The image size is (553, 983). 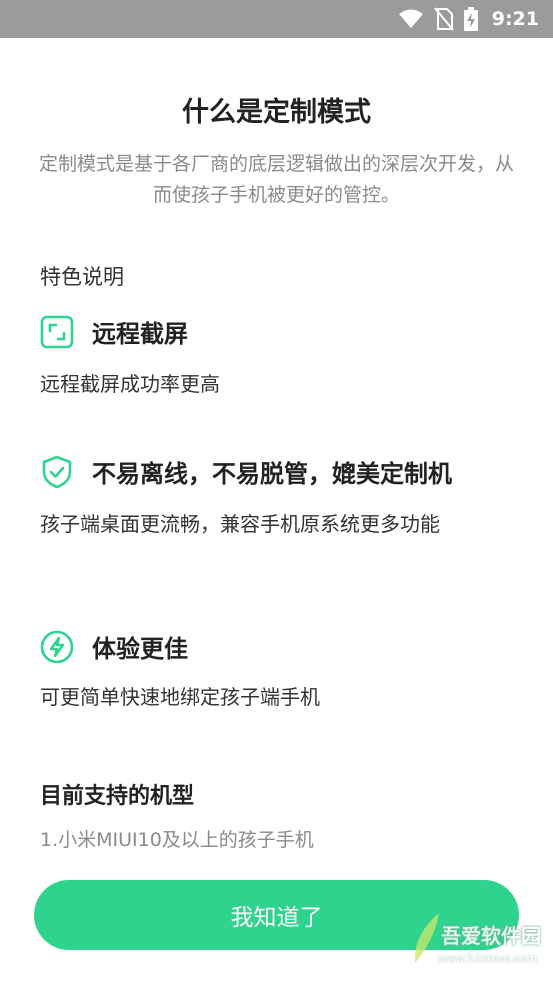 What do you see at coordinates (487, 958) in the screenshot?
I see `watermark-url: www.52zixue.com` at bounding box center [487, 958].